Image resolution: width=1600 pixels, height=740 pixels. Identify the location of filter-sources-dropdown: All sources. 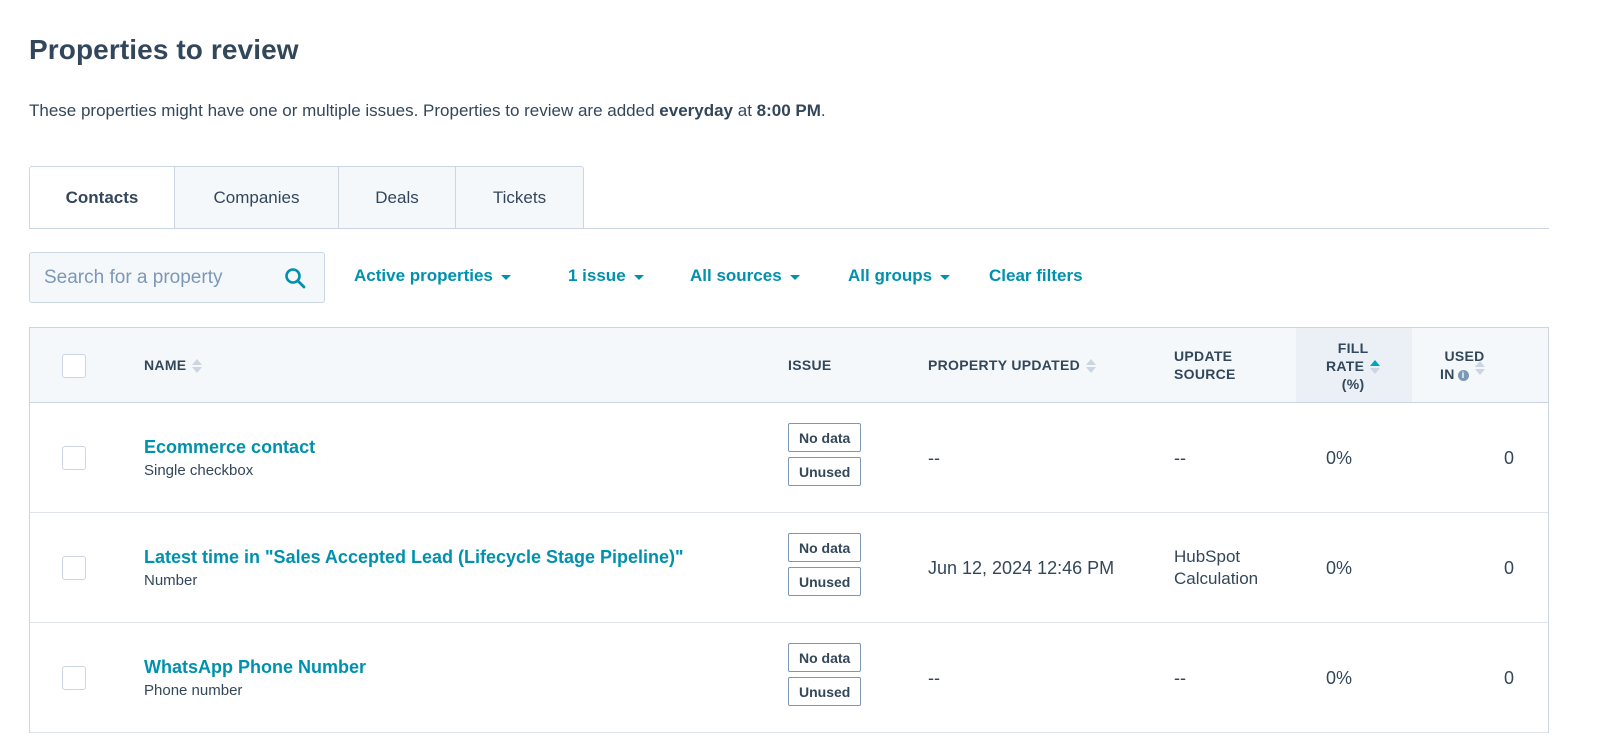
(745, 276).